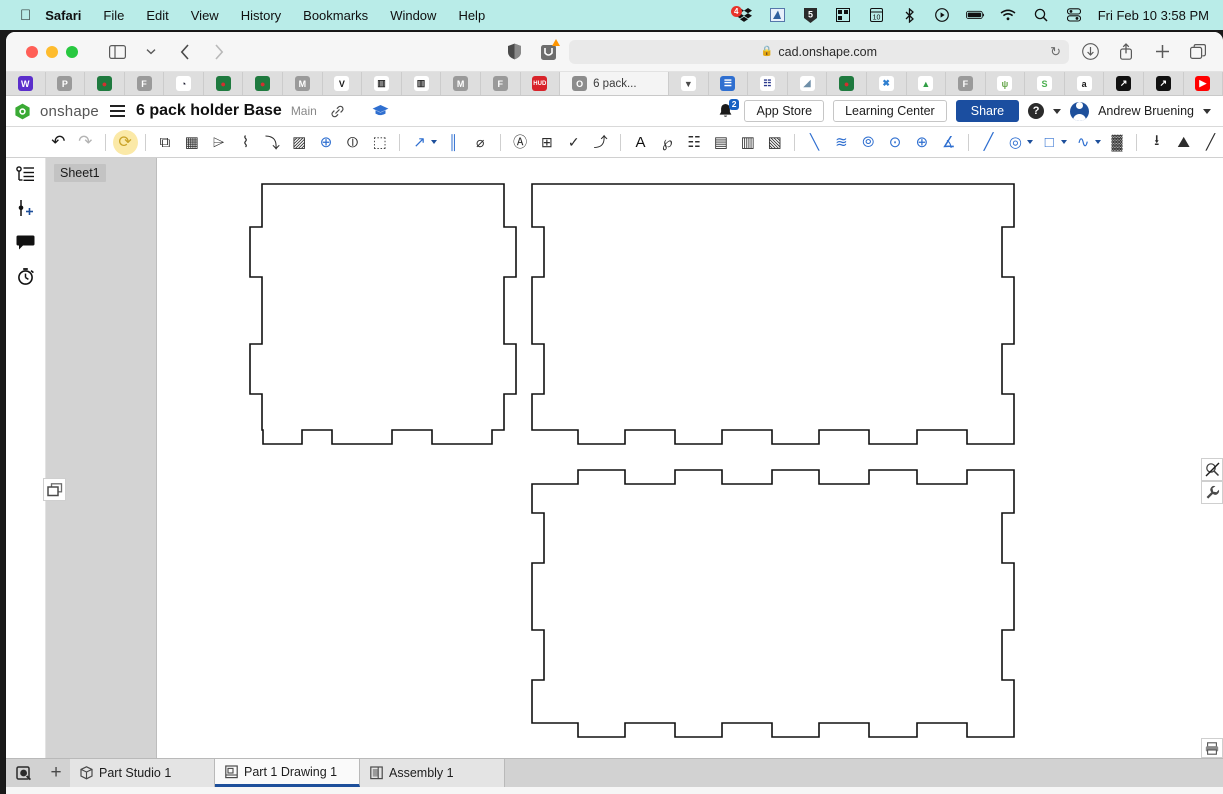 This screenshot has width=1223, height=794. I want to click on help-chevron-down-icon, so click(1057, 111).